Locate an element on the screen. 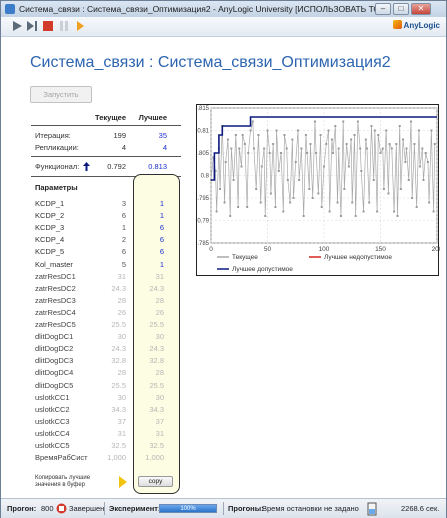 The height and width of the screenshot is (518, 447). param-best: 32.5 is located at coordinates (156, 445).